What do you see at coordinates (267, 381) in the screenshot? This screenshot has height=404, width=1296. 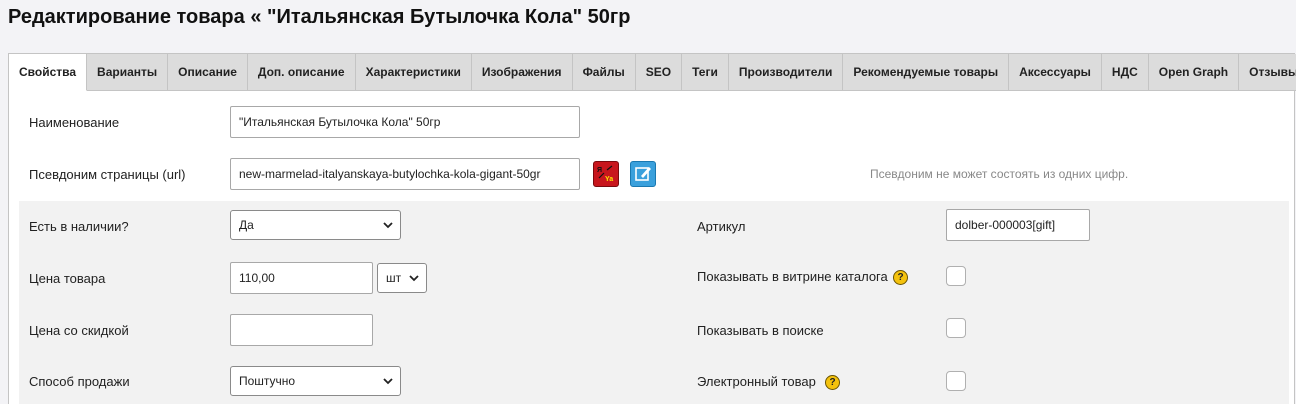 I see `sale-method-value: Поштучно` at bounding box center [267, 381].